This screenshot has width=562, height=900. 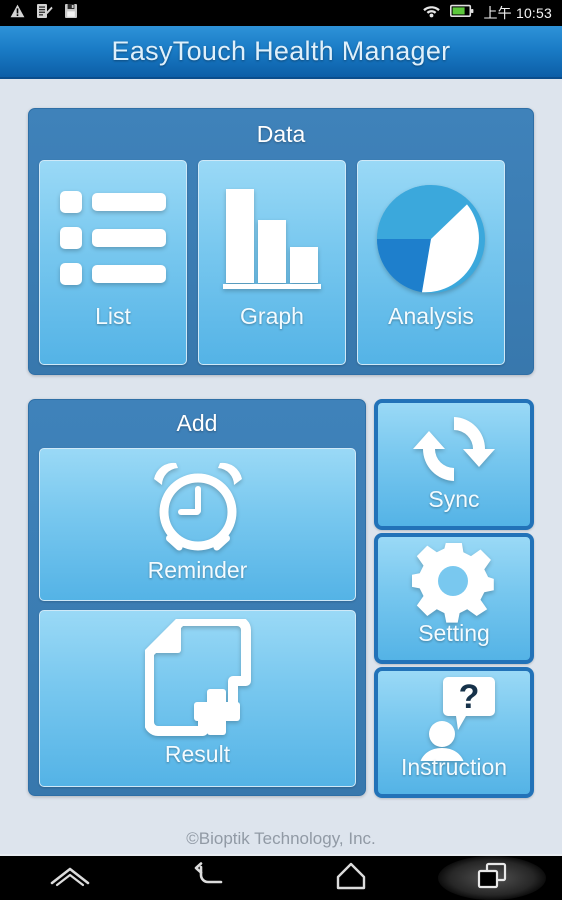 What do you see at coordinates (454, 722) in the screenshot?
I see `person-question-icon: ?` at bounding box center [454, 722].